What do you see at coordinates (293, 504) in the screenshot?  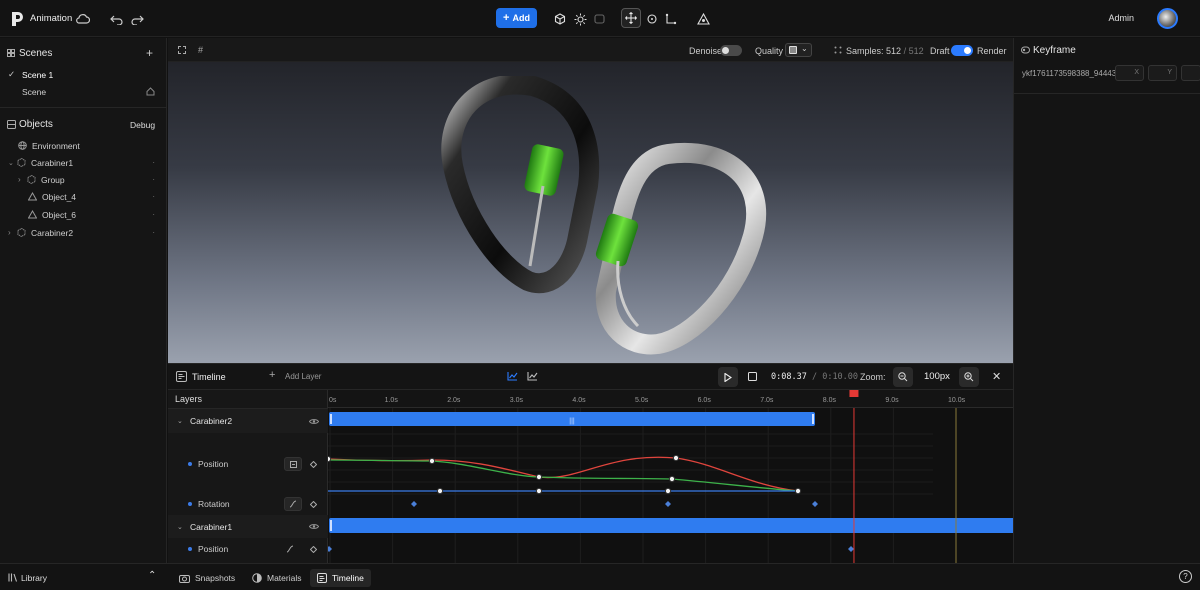 I see `easing-button` at bounding box center [293, 504].